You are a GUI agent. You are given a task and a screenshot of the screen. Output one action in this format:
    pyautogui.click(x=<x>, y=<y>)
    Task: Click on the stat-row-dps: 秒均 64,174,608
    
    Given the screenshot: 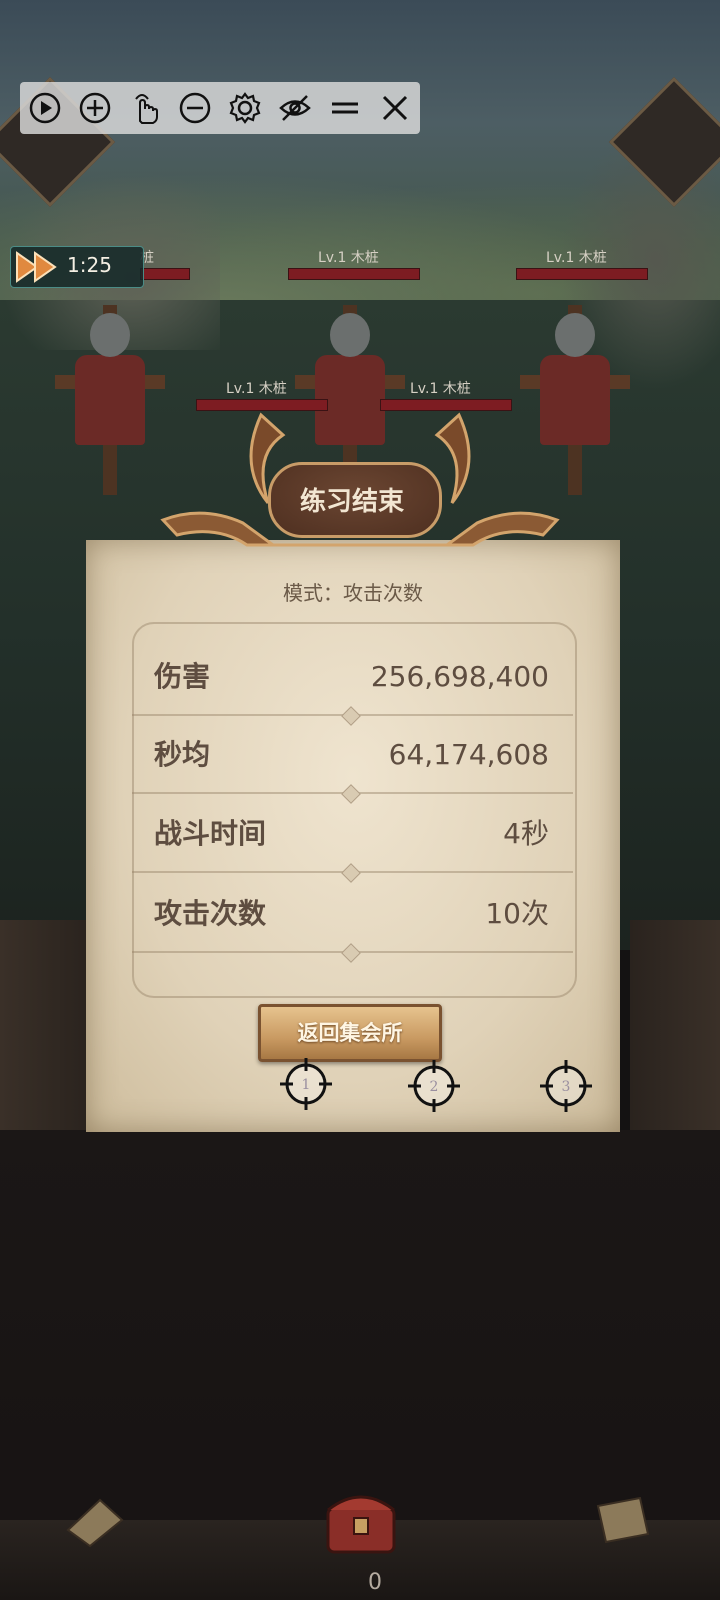 What is the action you would take?
    pyautogui.click(x=352, y=755)
    